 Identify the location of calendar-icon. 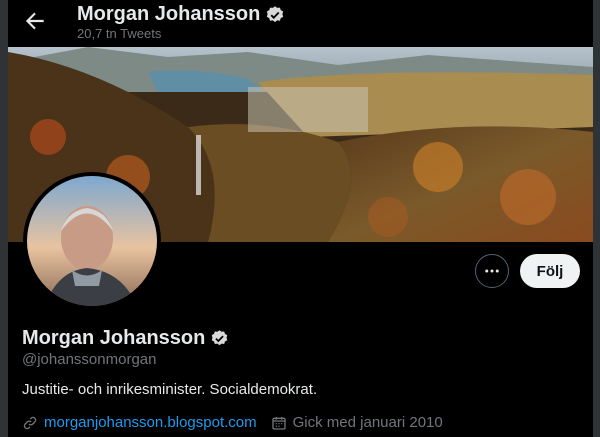
(278, 423).